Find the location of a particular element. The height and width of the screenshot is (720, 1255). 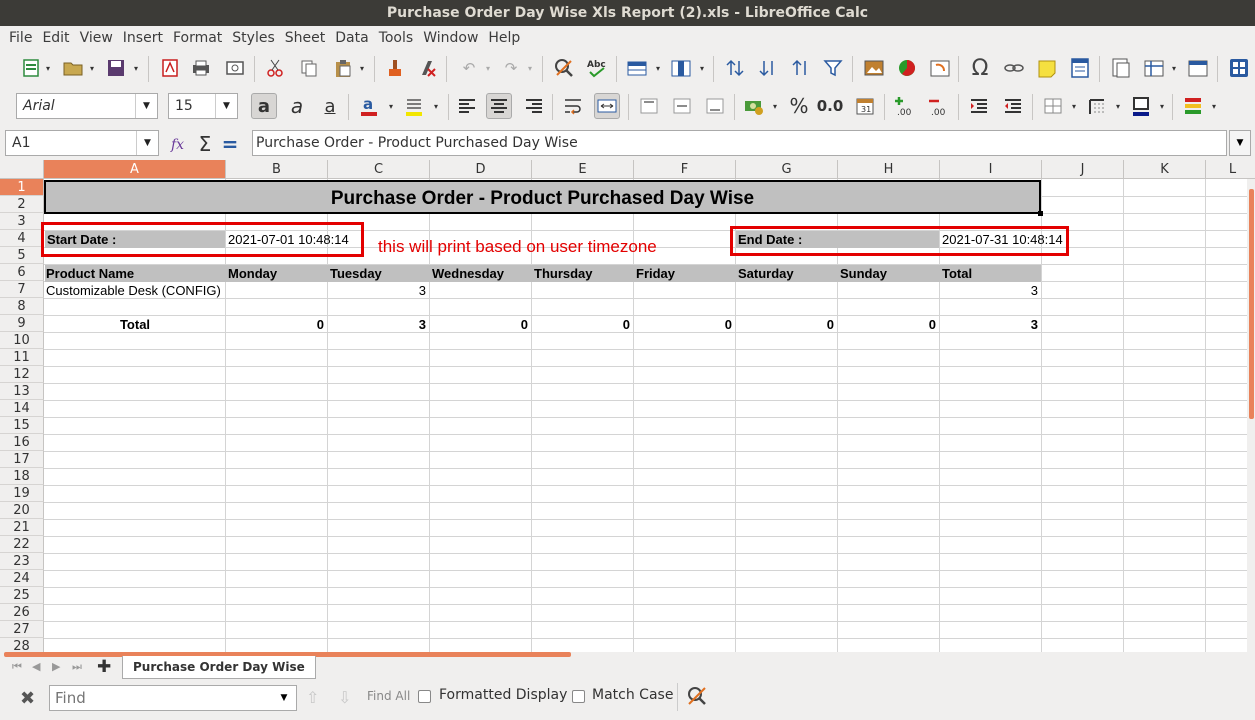

header-cell-f: Friday is located at coordinates (685, 273).